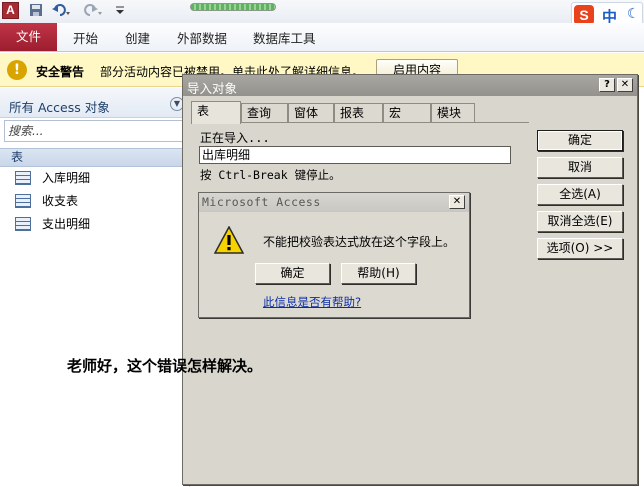  Describe the element at coordinates (233, 7) in the screenshot. I see `activity-indicator` at that location.